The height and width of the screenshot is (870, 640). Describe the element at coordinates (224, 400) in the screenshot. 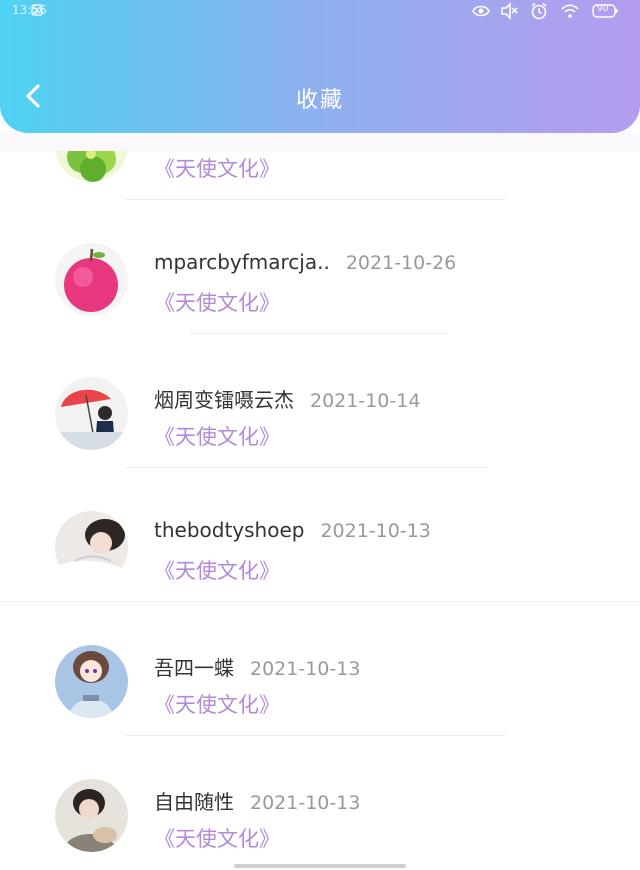

I see `item-username: 烟周变镭嗫云杰` at that location.